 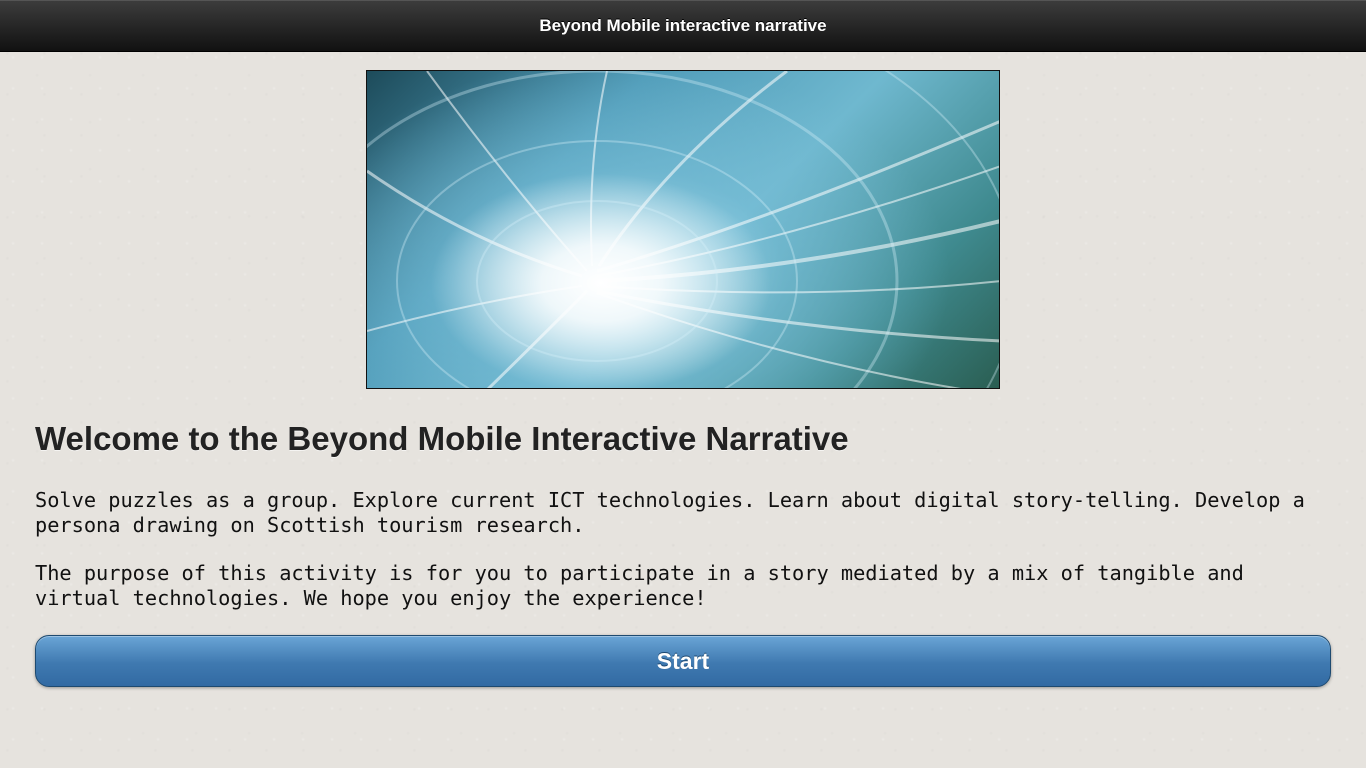 I want to click on app-title: Beyond Mobile interactive narrative, so click(x=683, y=25).